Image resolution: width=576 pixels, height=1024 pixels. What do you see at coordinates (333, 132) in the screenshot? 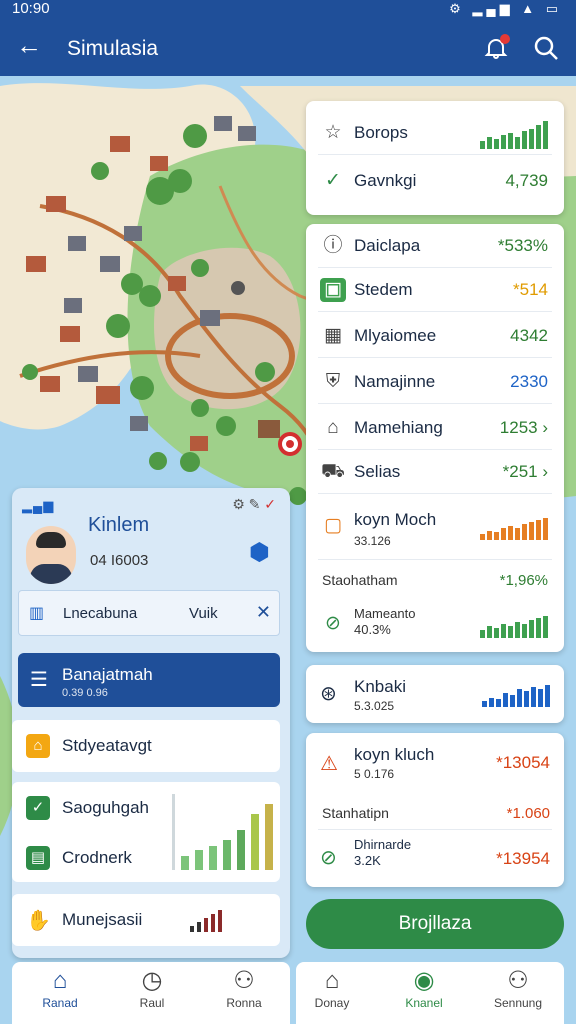
I see `star-icon: ☆` at bounding box center [333, 132].